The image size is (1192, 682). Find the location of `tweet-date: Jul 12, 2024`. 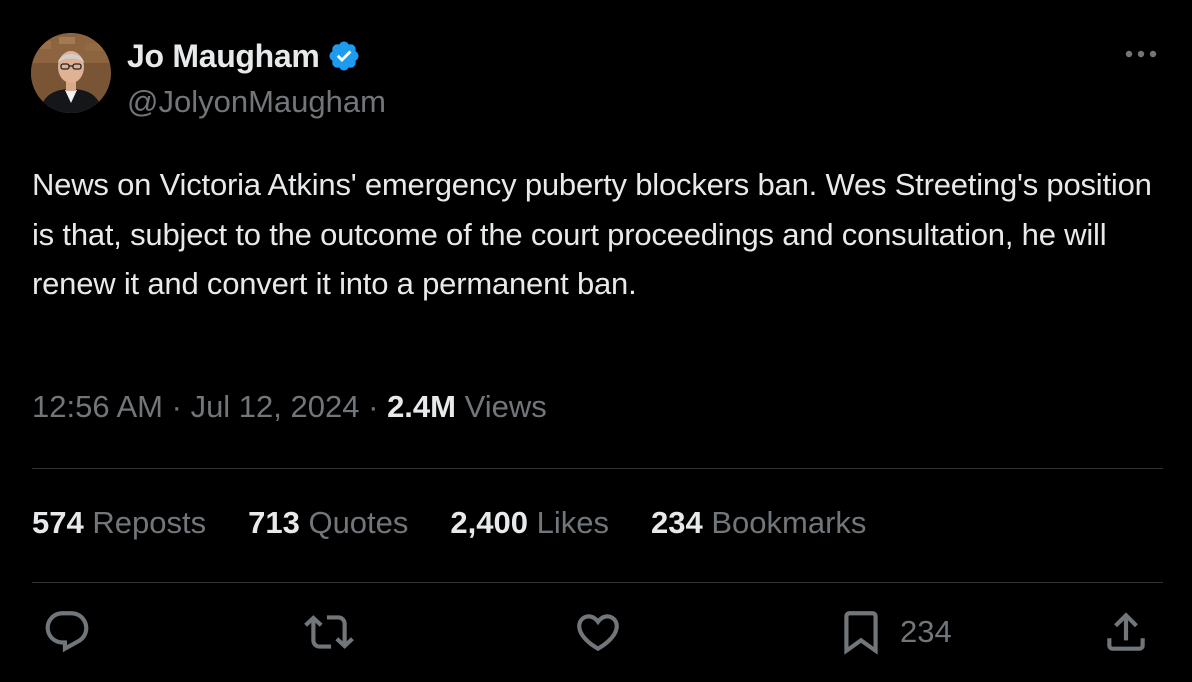

tweet-date: Jul 12, 2024 is located at coordinates (275, 406).